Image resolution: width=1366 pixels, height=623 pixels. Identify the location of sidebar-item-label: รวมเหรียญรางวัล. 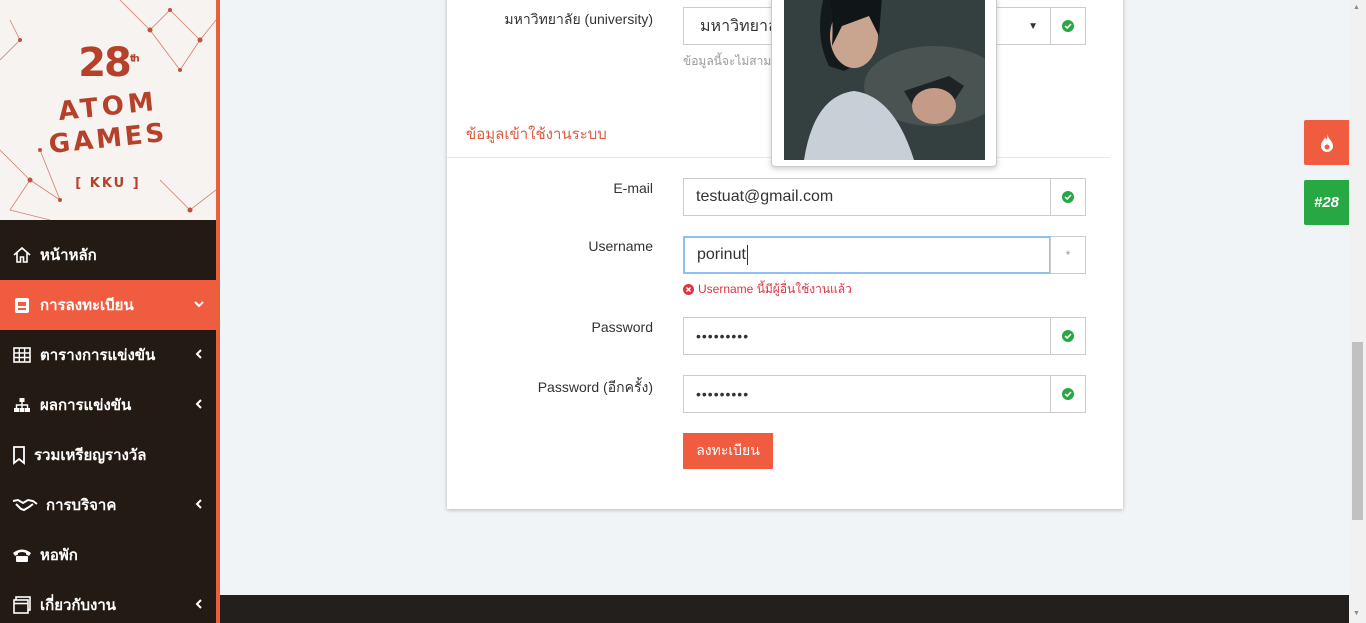
(90, 455).